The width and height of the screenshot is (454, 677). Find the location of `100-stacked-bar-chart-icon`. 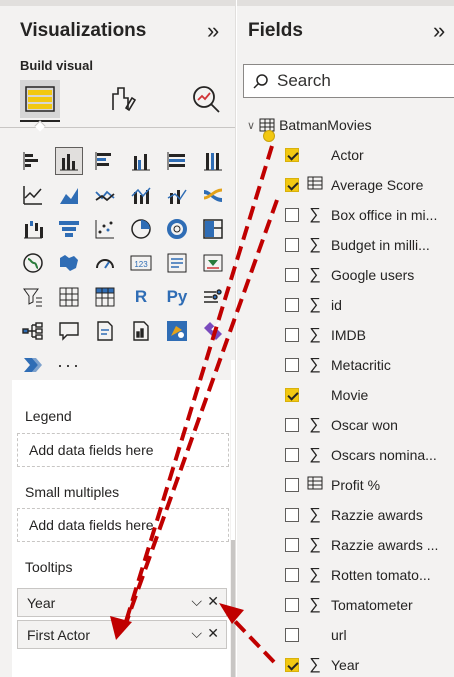

100-stacked-bar-chart-icon is located at coordinates (177, 161).